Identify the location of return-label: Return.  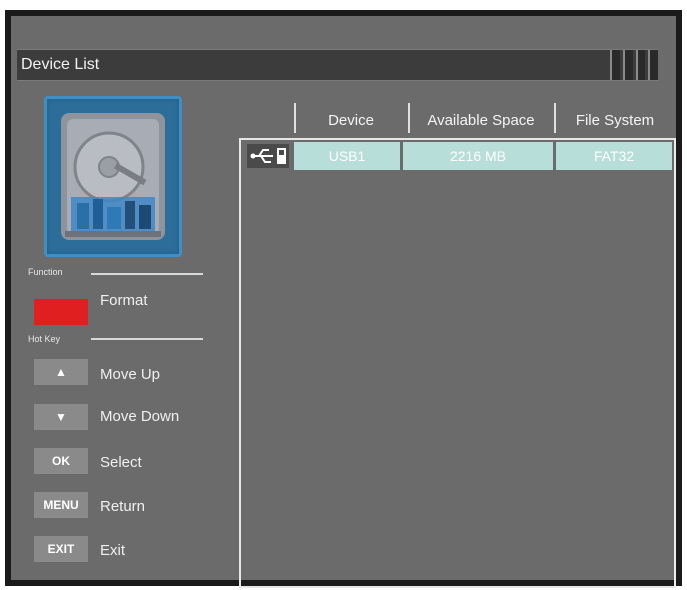
(123, 506).